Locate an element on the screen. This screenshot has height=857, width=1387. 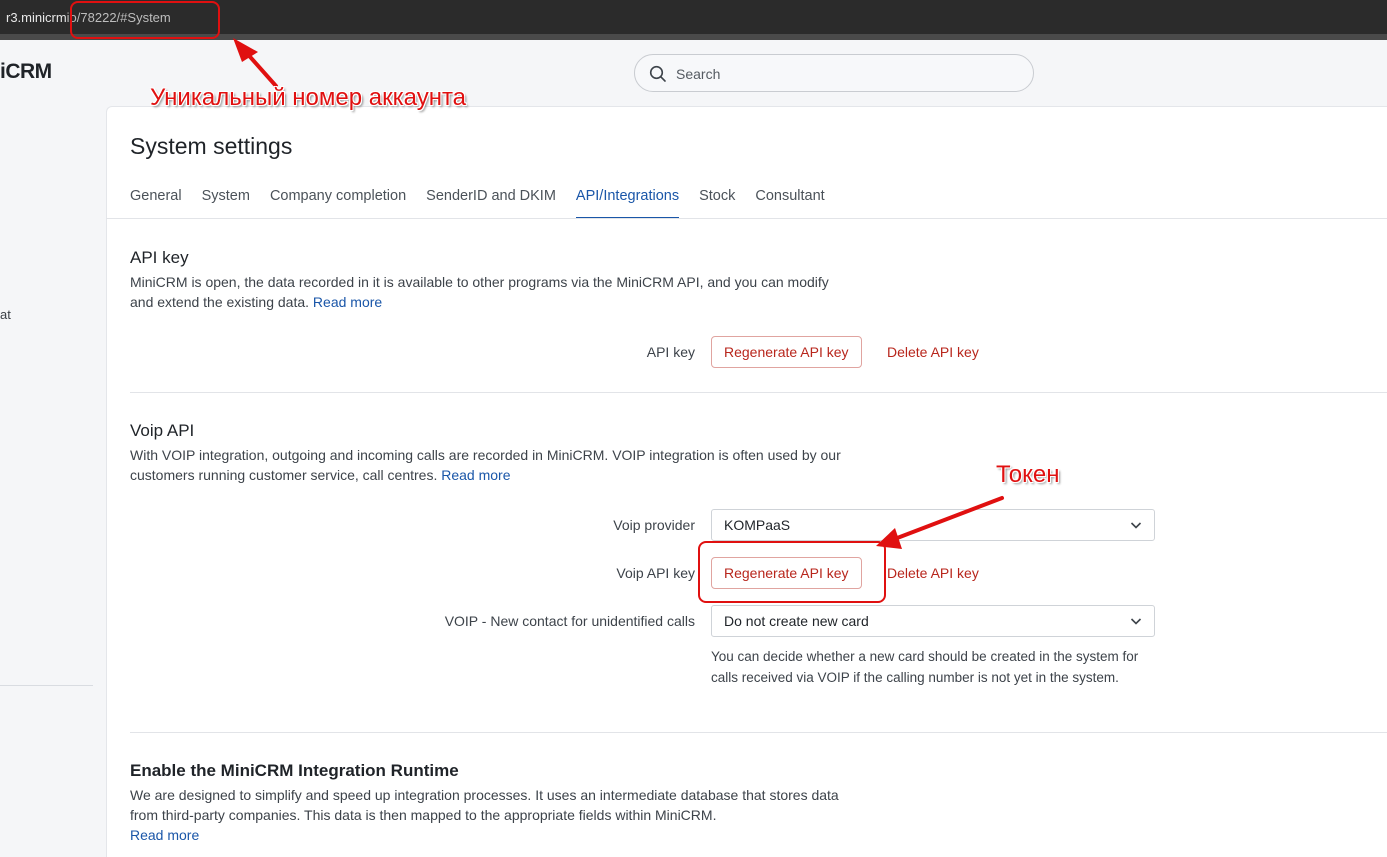
voip-provider-label: Voip provider is located at coordinates (654, 525).